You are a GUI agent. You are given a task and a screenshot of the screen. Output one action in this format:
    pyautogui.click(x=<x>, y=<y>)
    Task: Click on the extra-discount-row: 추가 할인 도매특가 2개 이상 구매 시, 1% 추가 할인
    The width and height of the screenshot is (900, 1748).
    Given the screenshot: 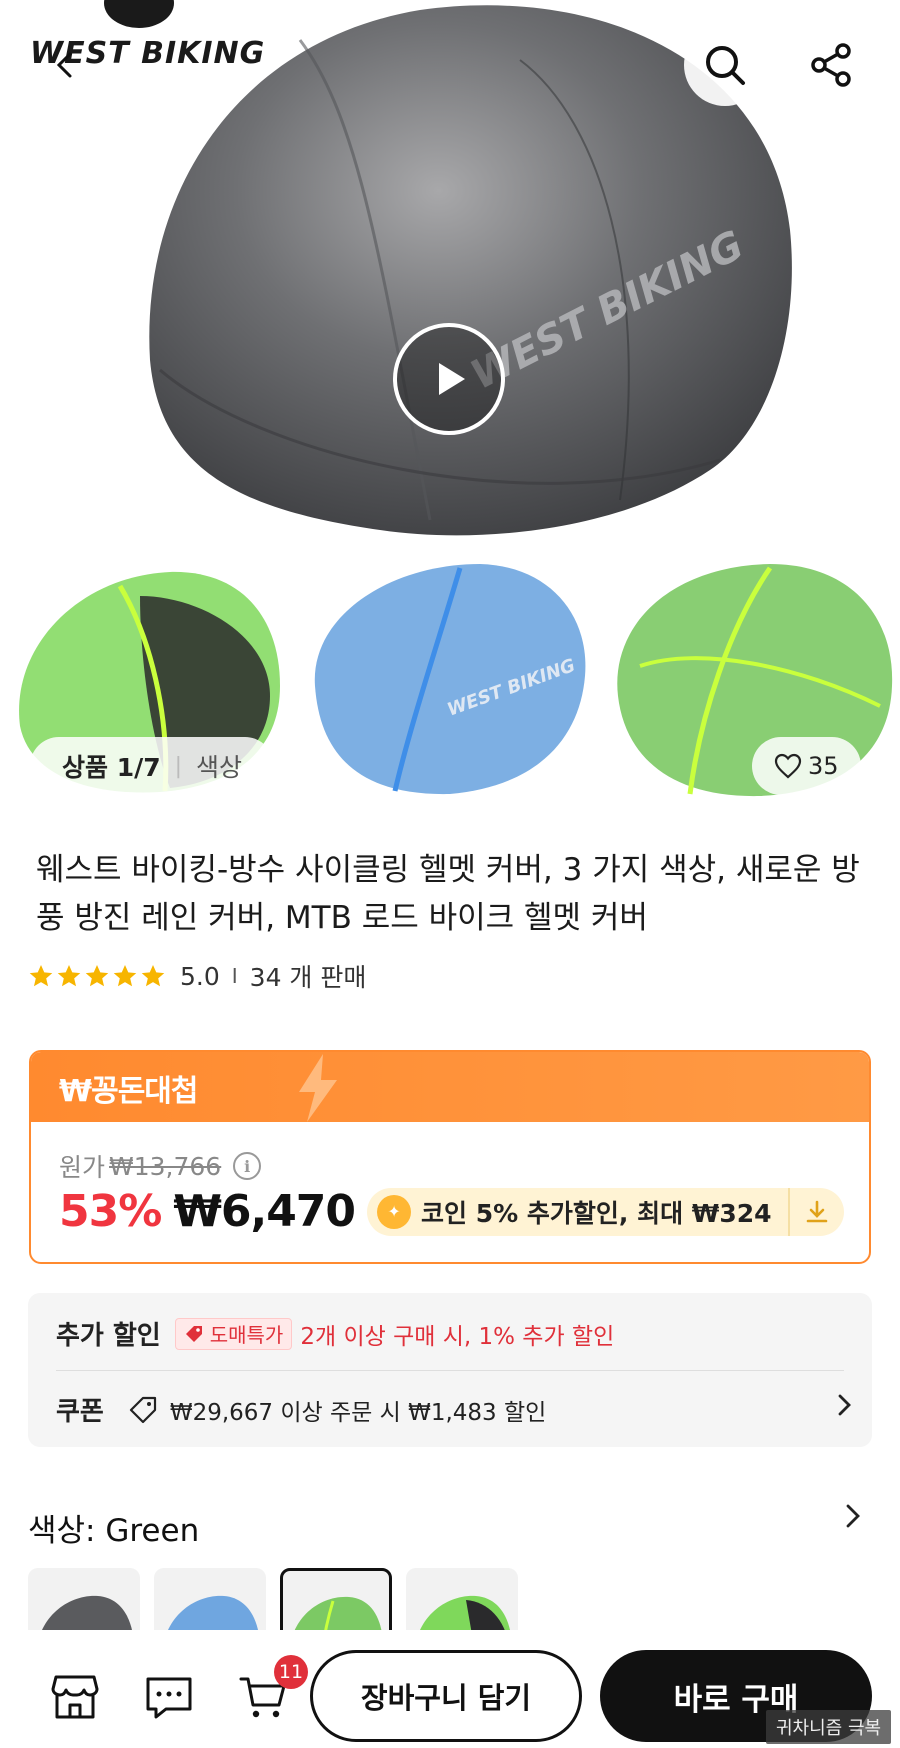 What is the action you would take?
    pyautogui.click(x=335, y=1333)
    